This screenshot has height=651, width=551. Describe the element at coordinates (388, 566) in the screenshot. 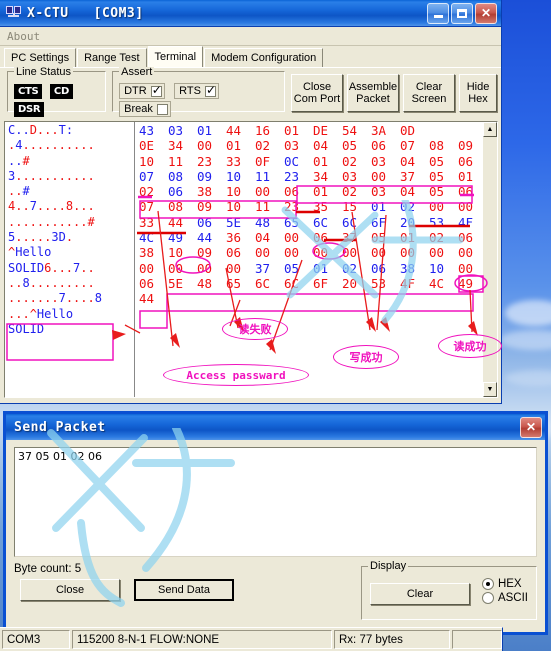

I see `display-group-label: Display` at that location.